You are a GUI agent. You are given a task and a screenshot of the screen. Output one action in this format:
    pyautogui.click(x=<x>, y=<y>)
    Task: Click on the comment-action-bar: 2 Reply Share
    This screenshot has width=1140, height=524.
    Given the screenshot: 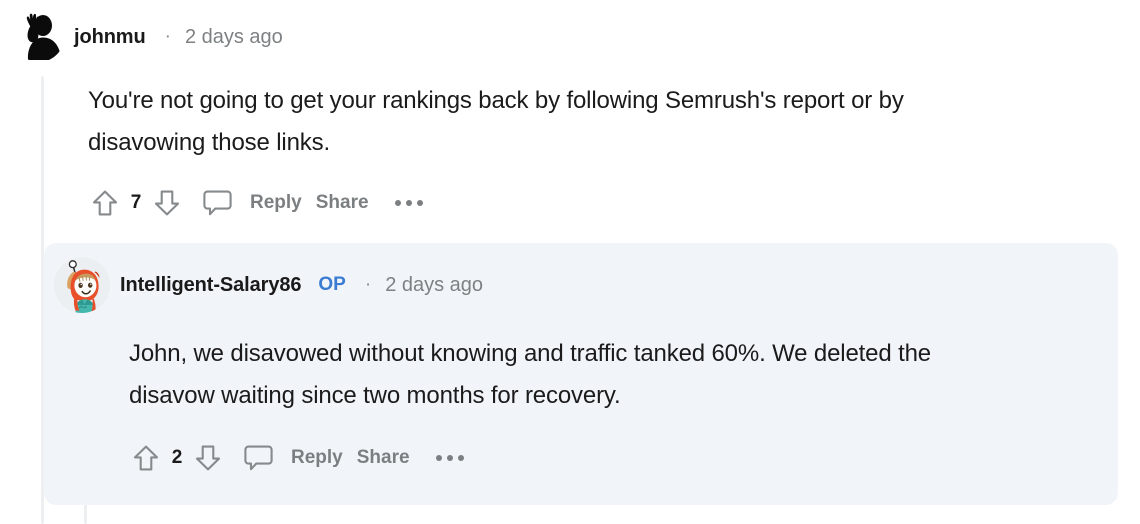 What is the action you would take?
    pyautogui.click(x=581, y=446)
    